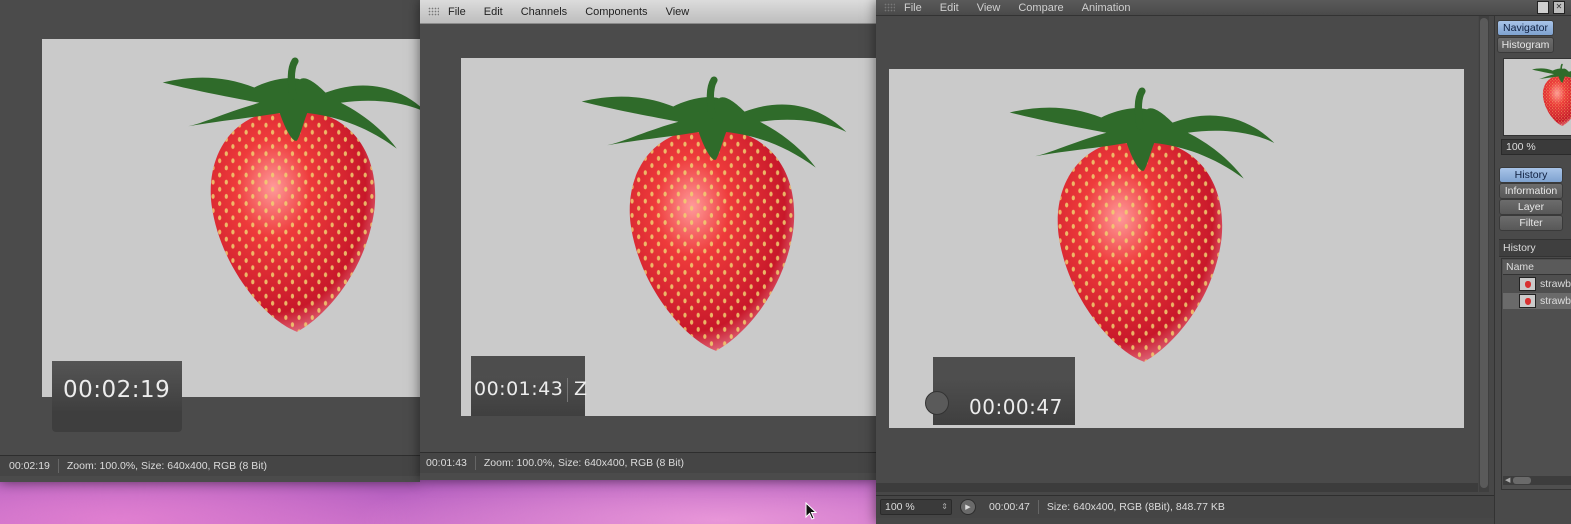  Describe the element at coordinates (446, 463) in the screenshot. I see `status-time: 00:01:43` at that location.